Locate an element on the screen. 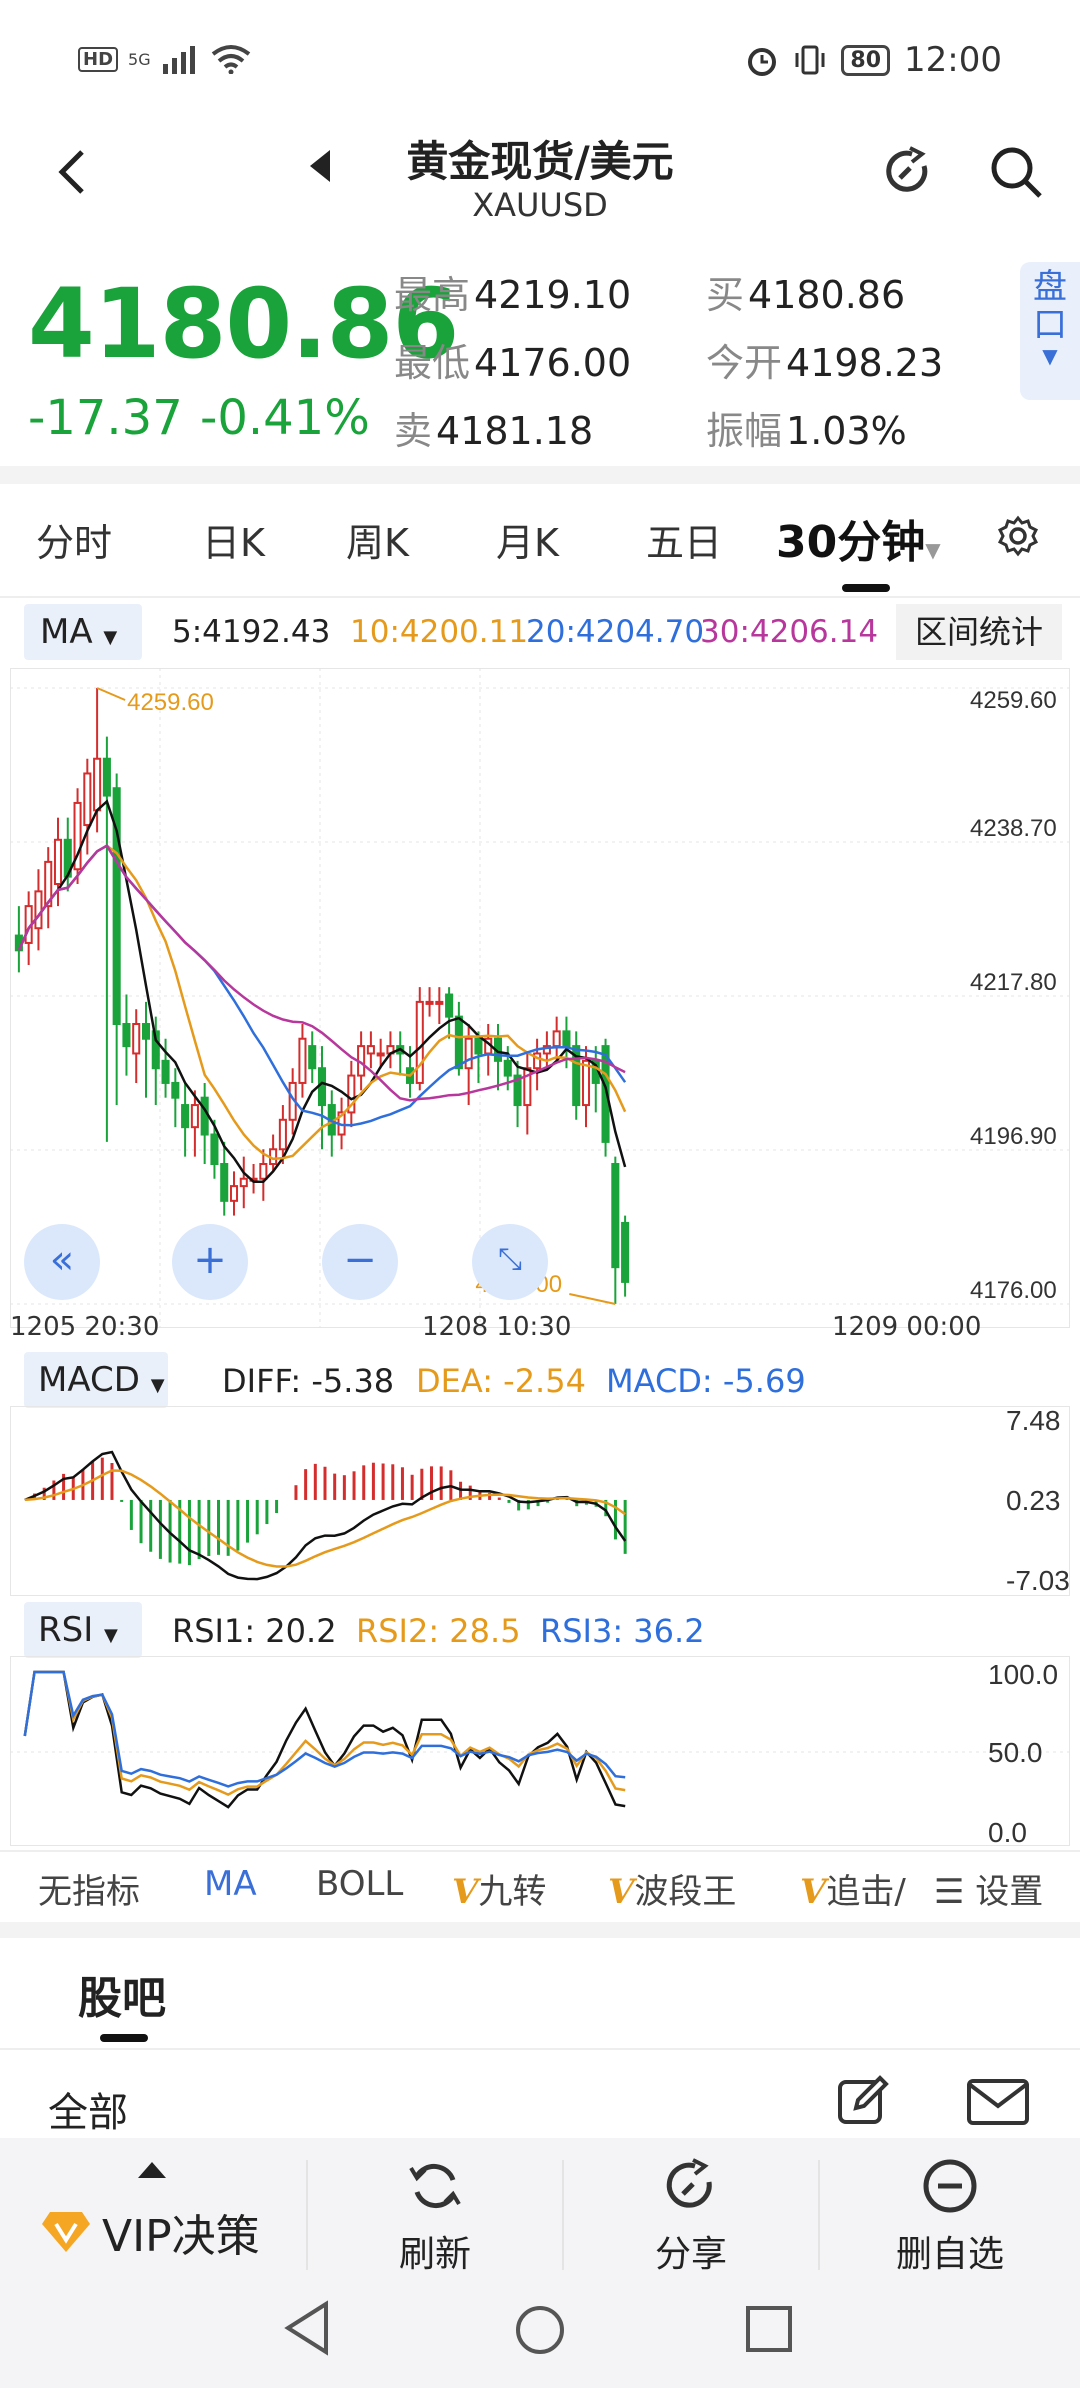  ma30-value: 30:4206.14 is located at coordinates (789, 632).